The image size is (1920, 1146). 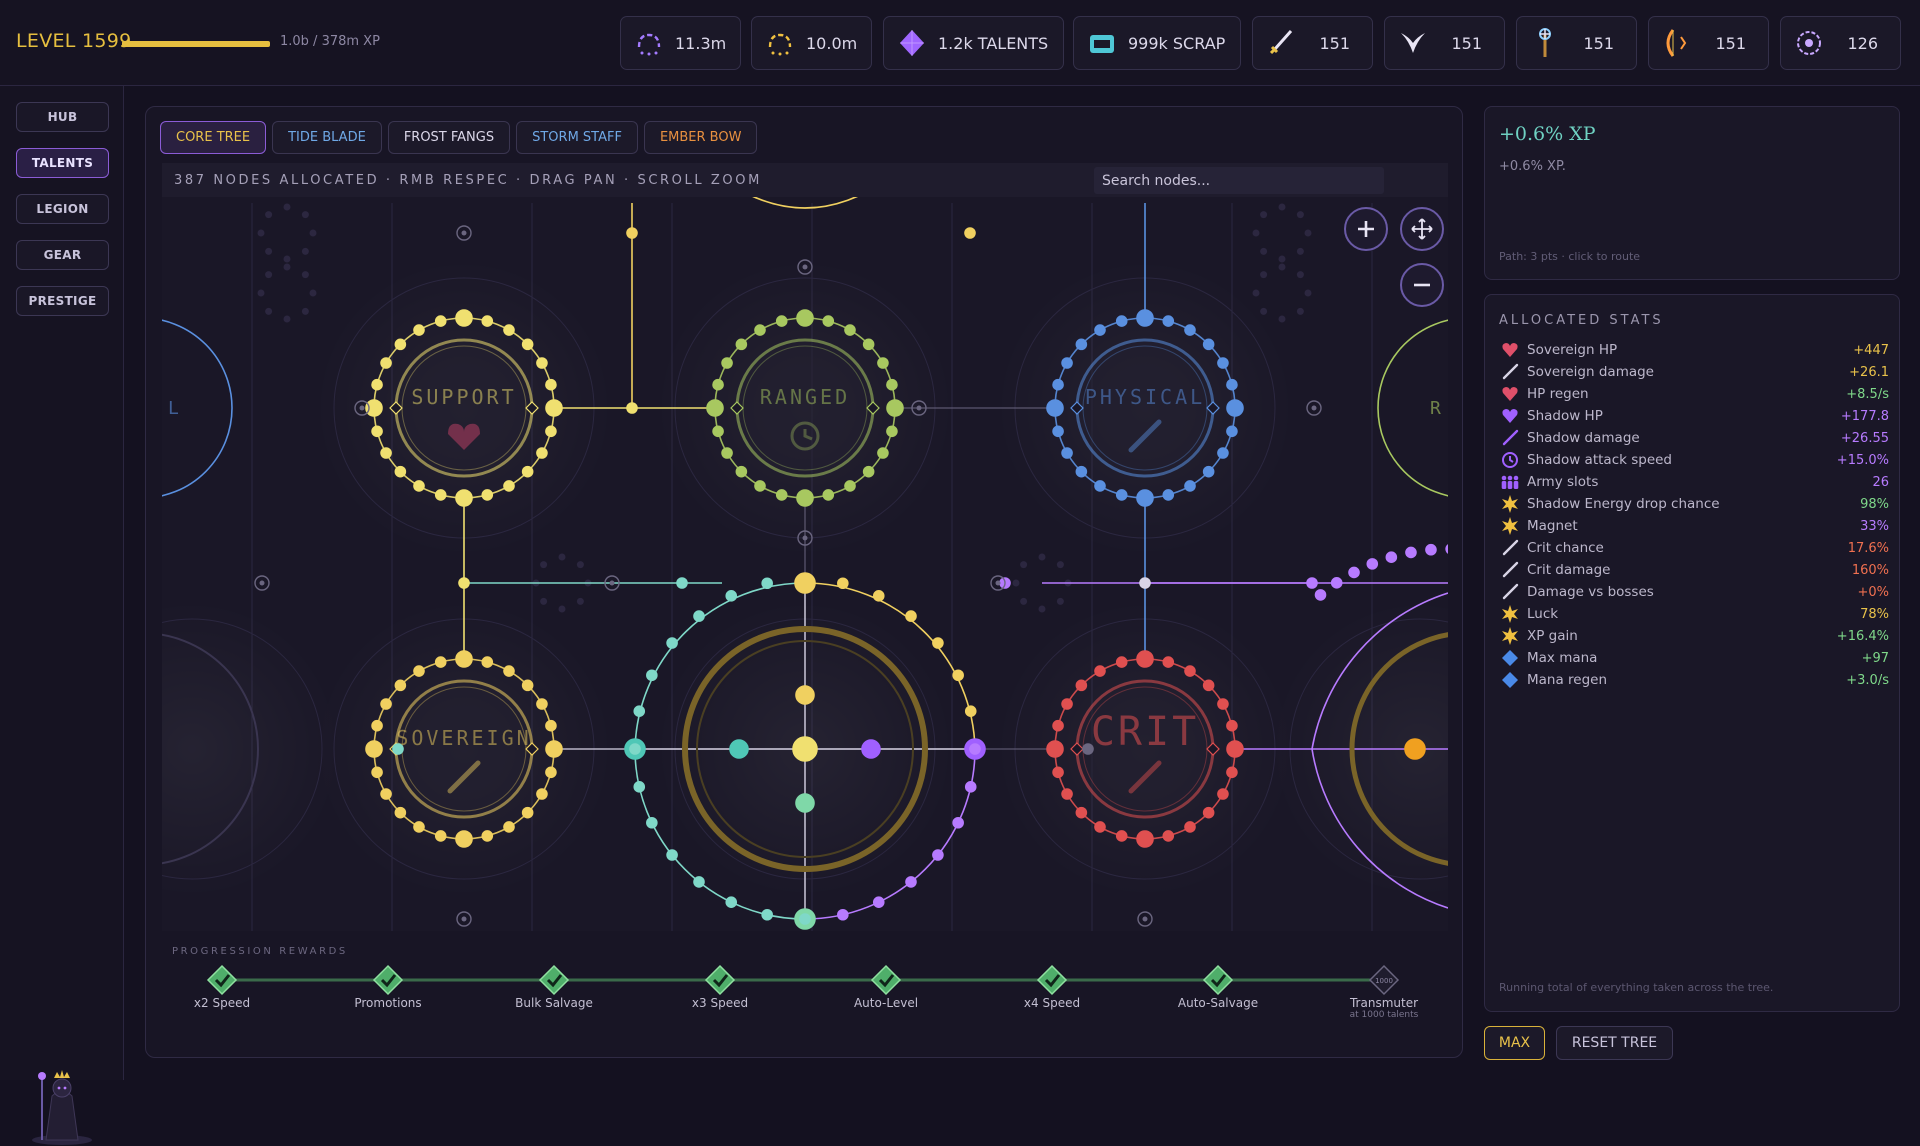 I want to click on node-search-input, so click(x=1239, y=180).